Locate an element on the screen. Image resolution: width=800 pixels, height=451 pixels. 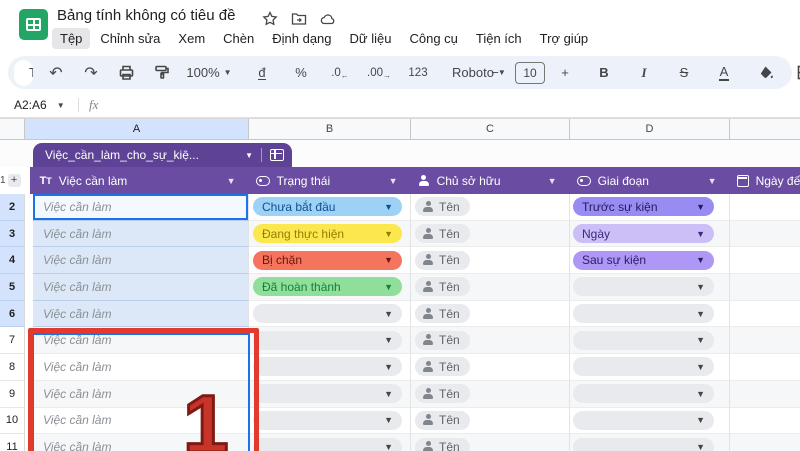
bold-button: B is located at coordinates (604, 73).